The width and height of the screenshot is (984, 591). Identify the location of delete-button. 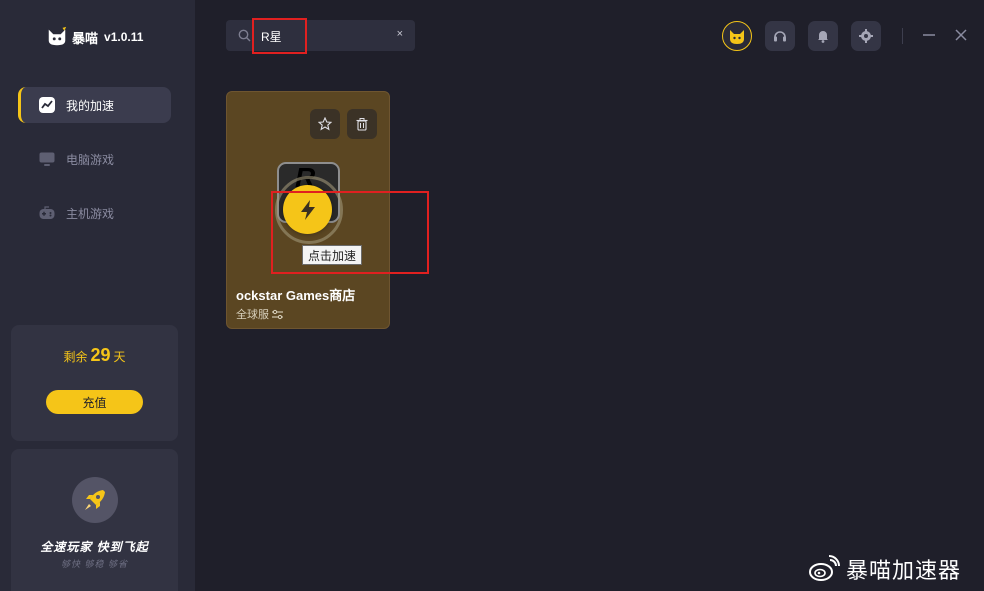
(362, 124).